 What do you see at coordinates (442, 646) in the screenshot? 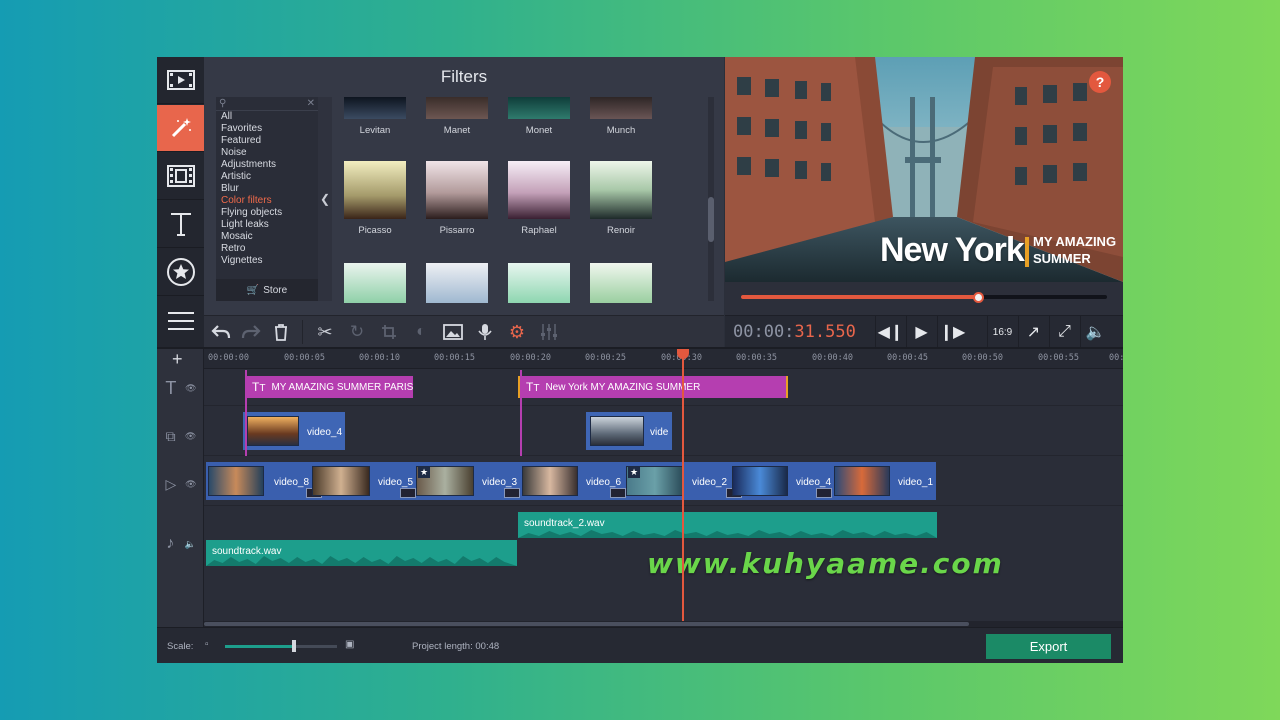
I see `project-length-label: Project length:` at bounding box center [442, 646].